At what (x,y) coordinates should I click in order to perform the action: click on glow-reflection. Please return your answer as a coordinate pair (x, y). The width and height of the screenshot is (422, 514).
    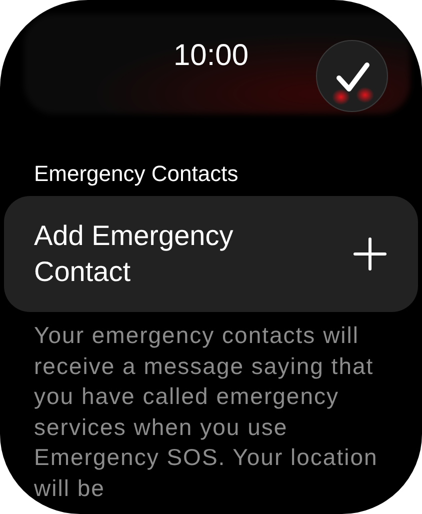
    Looking at the image, I should click on (353, 96).